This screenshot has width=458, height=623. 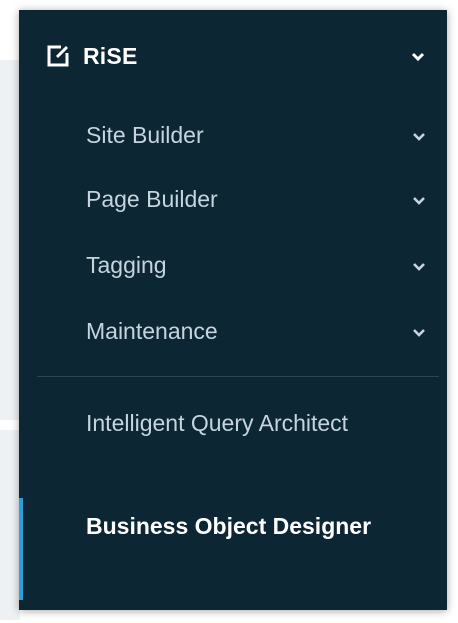 I want to click on background-shape, so click(x=10, y=240).